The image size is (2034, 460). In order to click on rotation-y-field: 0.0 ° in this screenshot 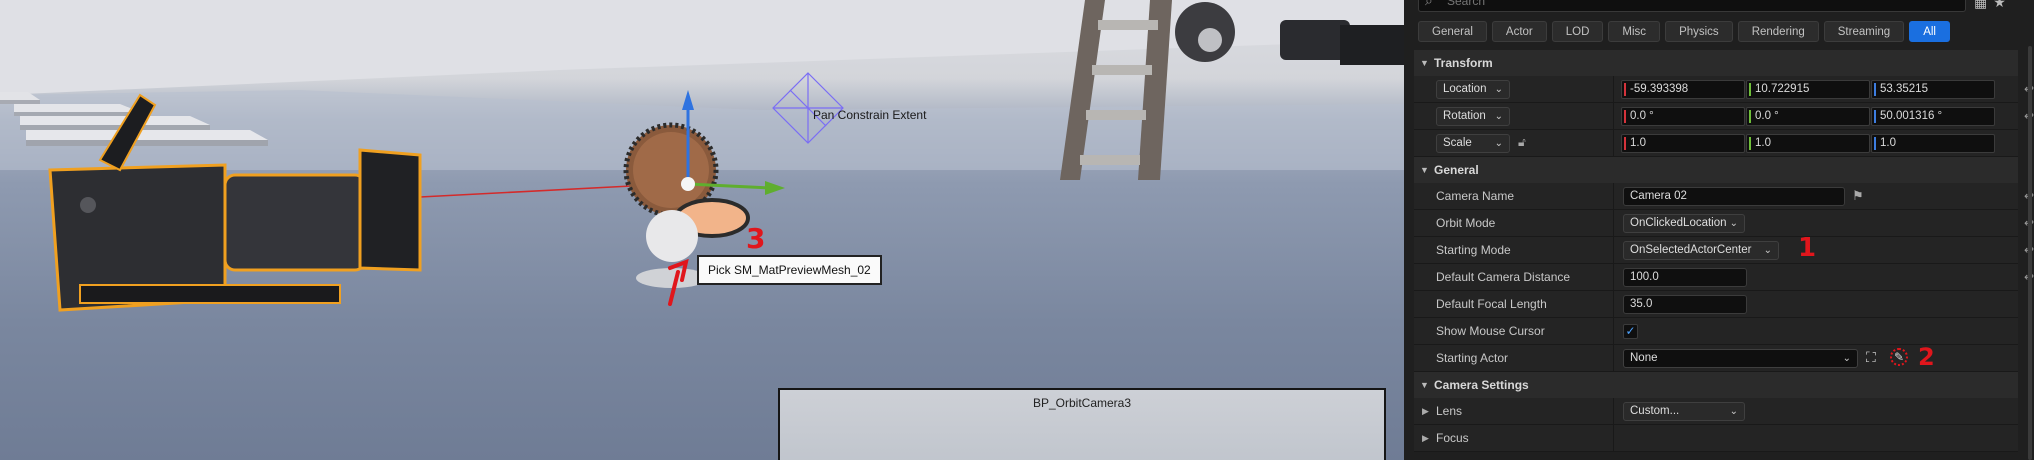, I will do `click(1808, 116)`.